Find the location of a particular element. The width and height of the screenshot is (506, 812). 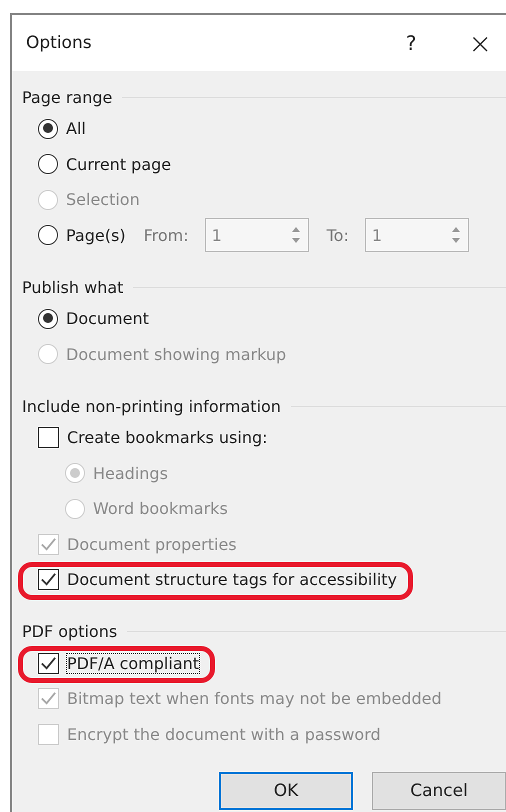

group-title: Page range is located at coordinates (67, 97).